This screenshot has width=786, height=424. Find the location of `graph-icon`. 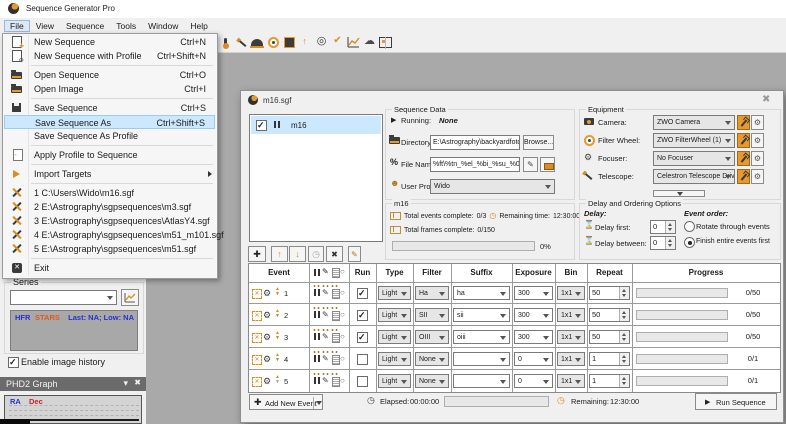

graph-icon is located at coordinates (353, 42).